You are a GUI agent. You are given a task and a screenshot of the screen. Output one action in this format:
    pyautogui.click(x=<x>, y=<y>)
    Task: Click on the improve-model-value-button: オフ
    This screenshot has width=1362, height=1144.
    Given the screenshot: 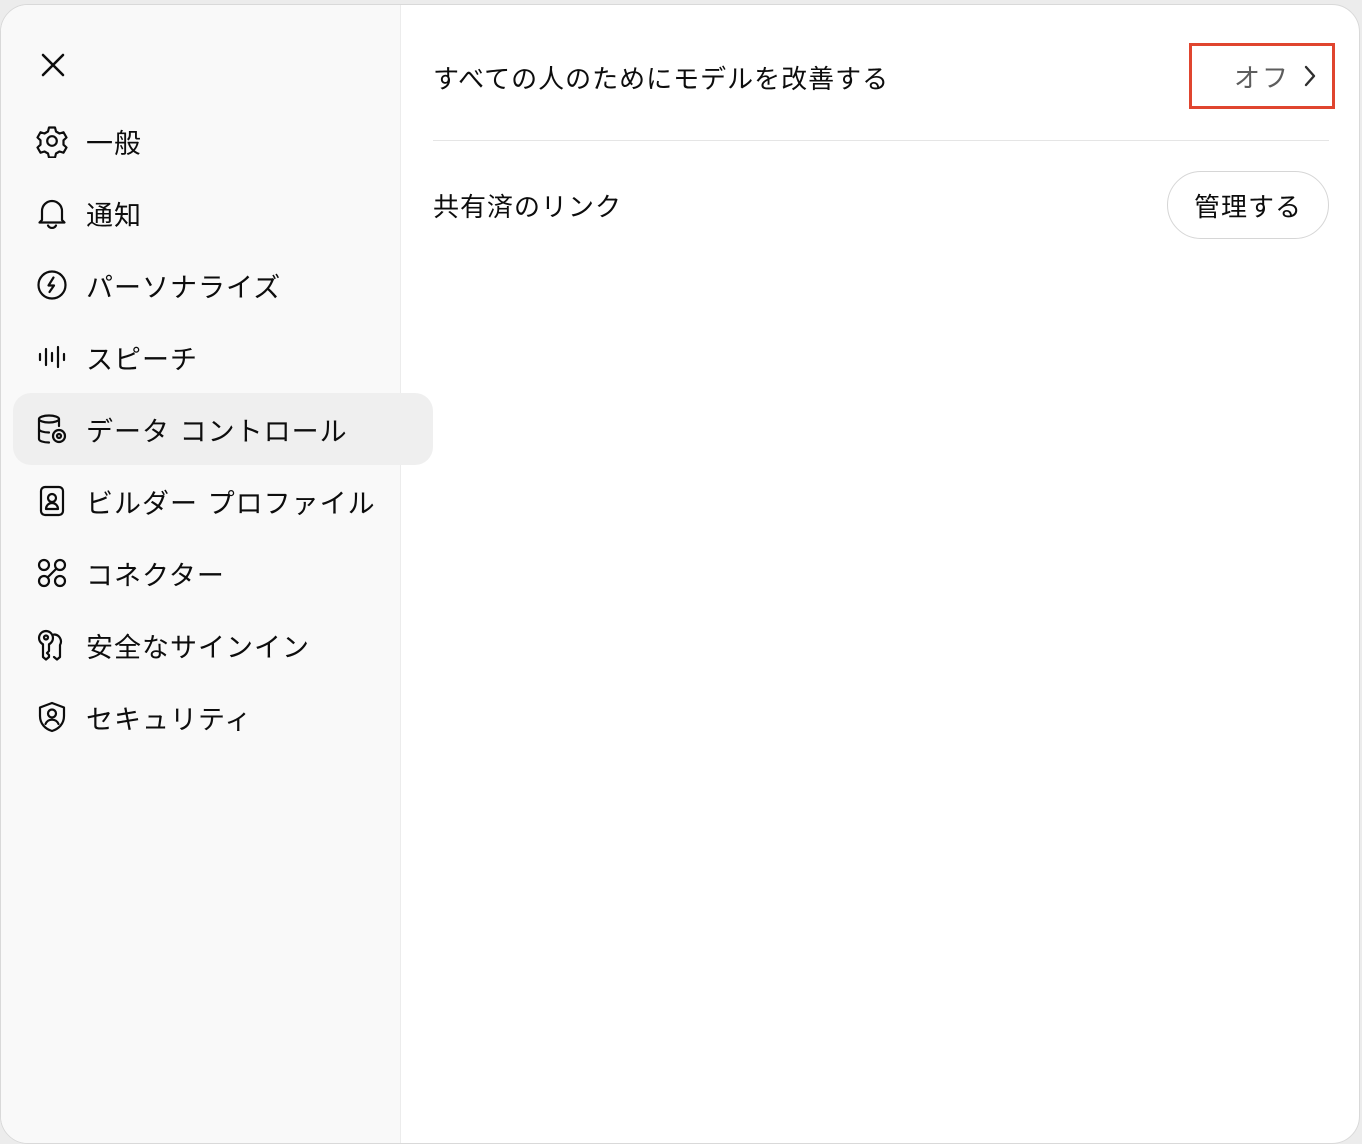 What is the action you would take?
    pyautogui.click(x=1262, y=76)
    